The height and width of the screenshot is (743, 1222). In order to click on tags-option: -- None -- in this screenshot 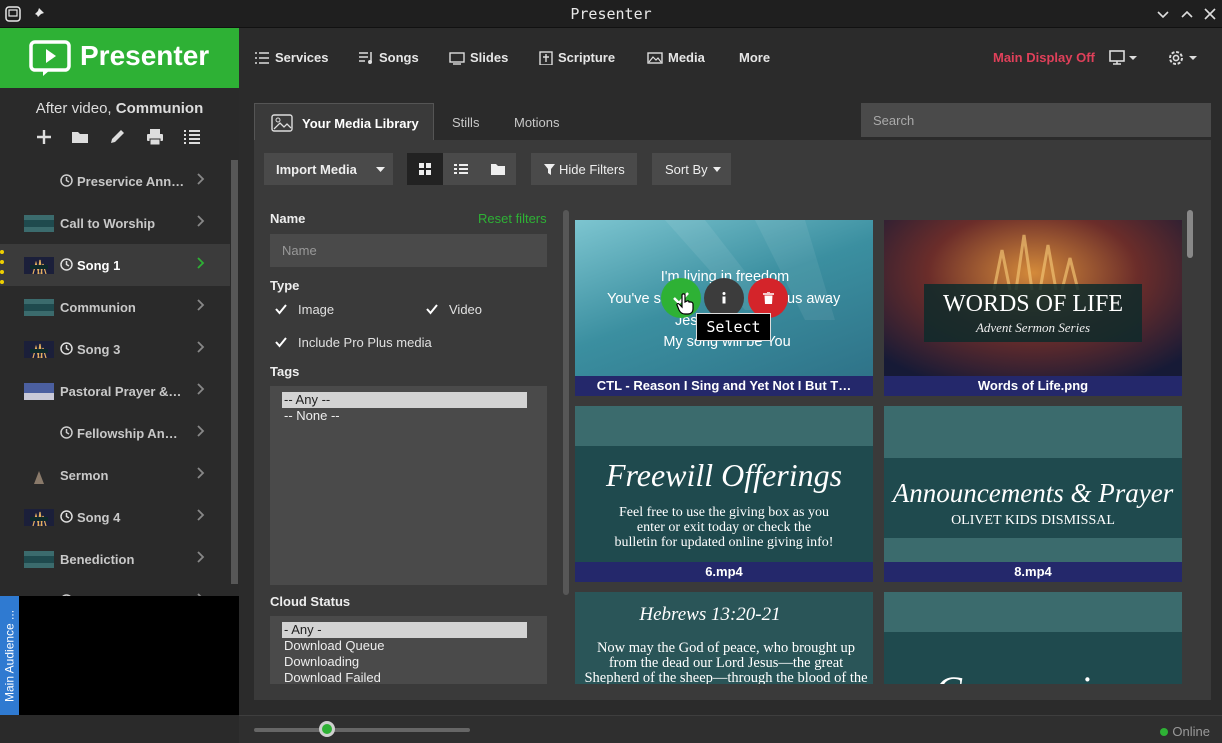, I will do `click(404, 416)`.